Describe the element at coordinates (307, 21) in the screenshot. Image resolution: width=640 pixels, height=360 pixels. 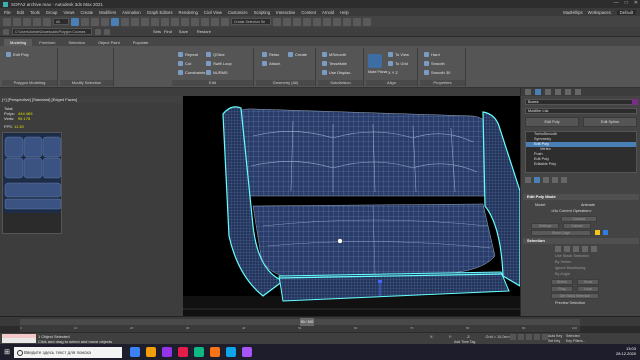
I see `toggle-ribbon-icon` at that location.